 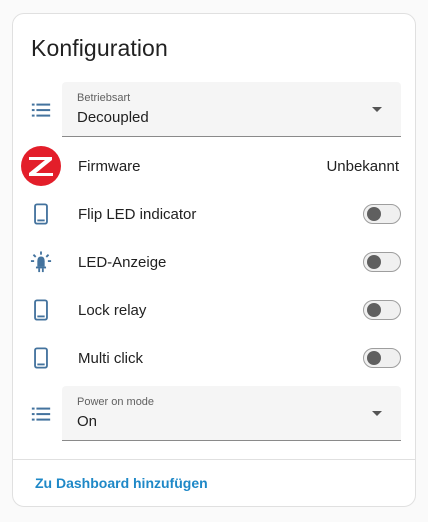 I want to click on led-anzeige-toggle, so click(x=382, y=262).